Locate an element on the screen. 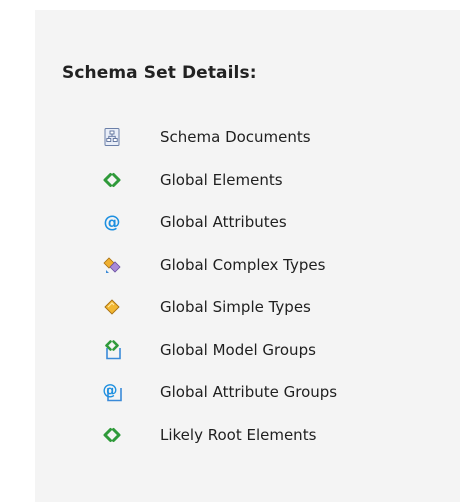 Image resolution: width=460 pixels, height=502 pixels. list-item-schema-documents: Schema Documents is located at coordinates (219, 137).